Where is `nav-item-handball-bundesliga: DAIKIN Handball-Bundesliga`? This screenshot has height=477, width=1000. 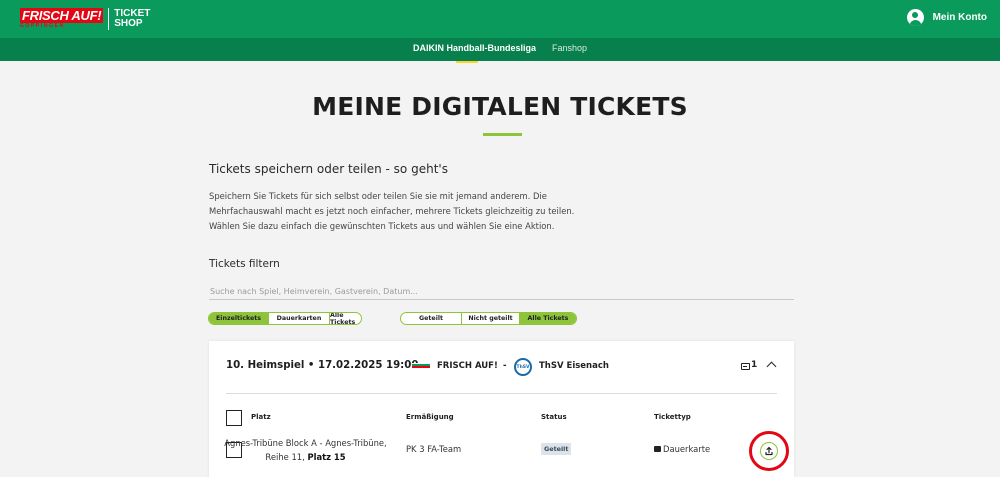 nav-item-handball-bundesliga: DAIKIN Handball-Bundesliga is located at coordinates (474, 50).